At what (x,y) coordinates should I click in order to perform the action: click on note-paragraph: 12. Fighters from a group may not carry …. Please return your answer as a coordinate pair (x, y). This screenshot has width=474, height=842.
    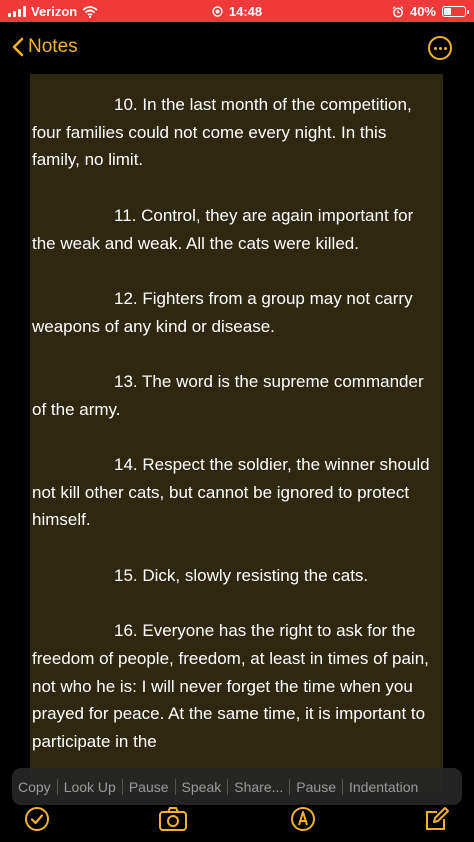
    Looking at the image, I should click on (222, 312).